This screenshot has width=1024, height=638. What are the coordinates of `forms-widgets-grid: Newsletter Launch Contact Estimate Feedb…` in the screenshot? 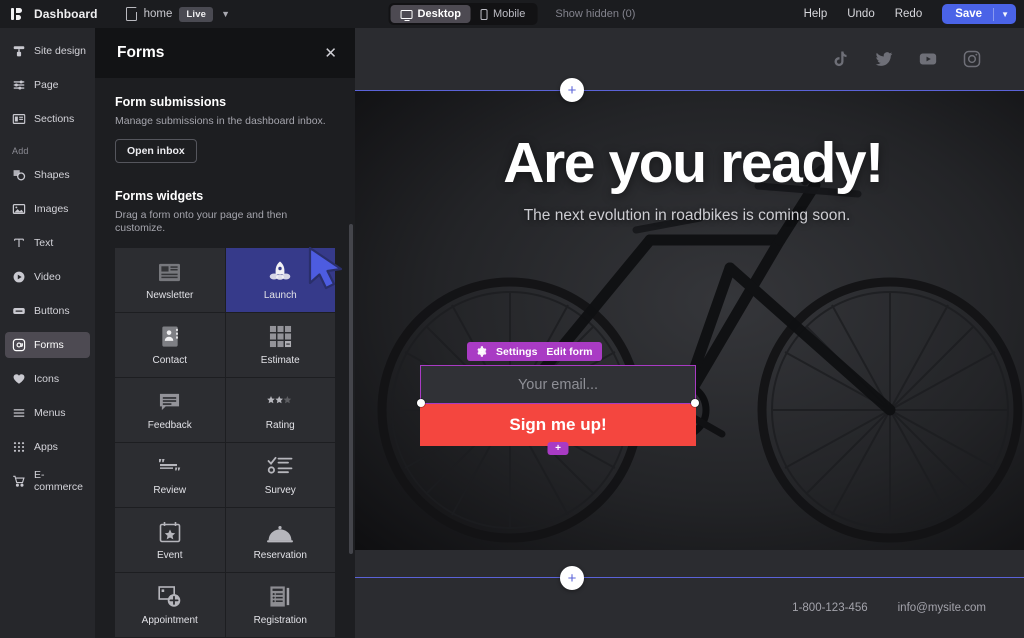 It's located at (225, 442).